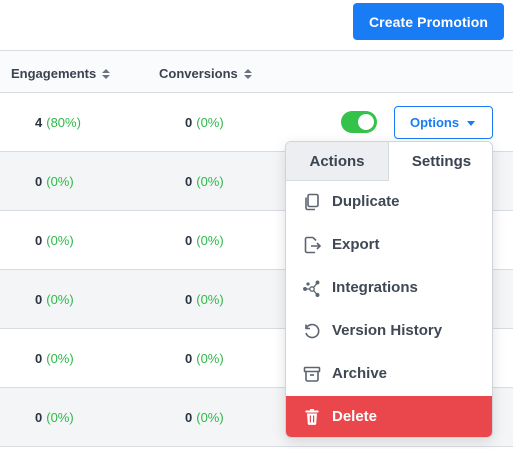  Describe the element at coordinates (312, 288) in the screenshot. I see `integrations-icon` at that location.